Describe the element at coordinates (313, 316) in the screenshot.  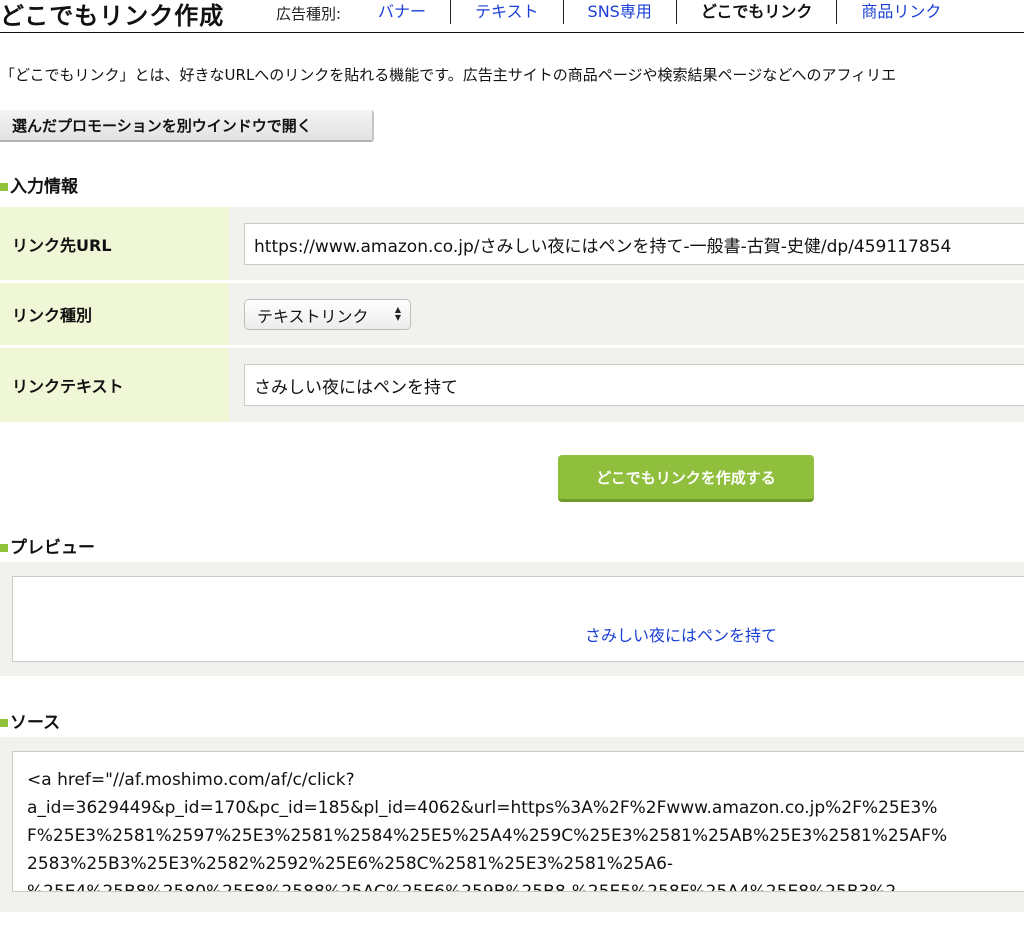
I see `link-type-selected: テキストリンク` at that location.